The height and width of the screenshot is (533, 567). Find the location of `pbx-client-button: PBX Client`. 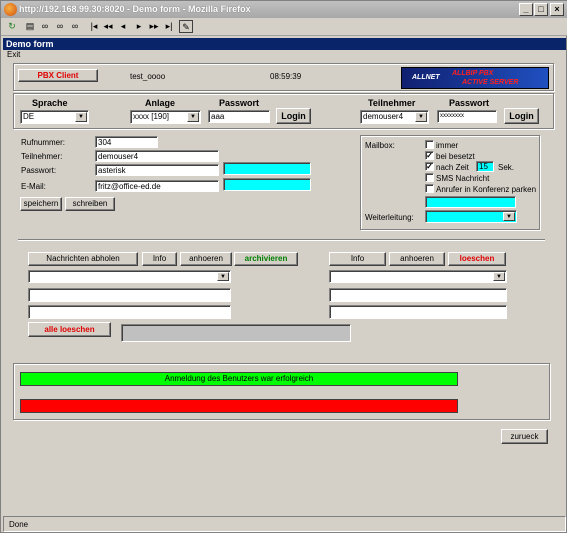

pbx-client-button: PBX Client is located at coordinates (58, 75).